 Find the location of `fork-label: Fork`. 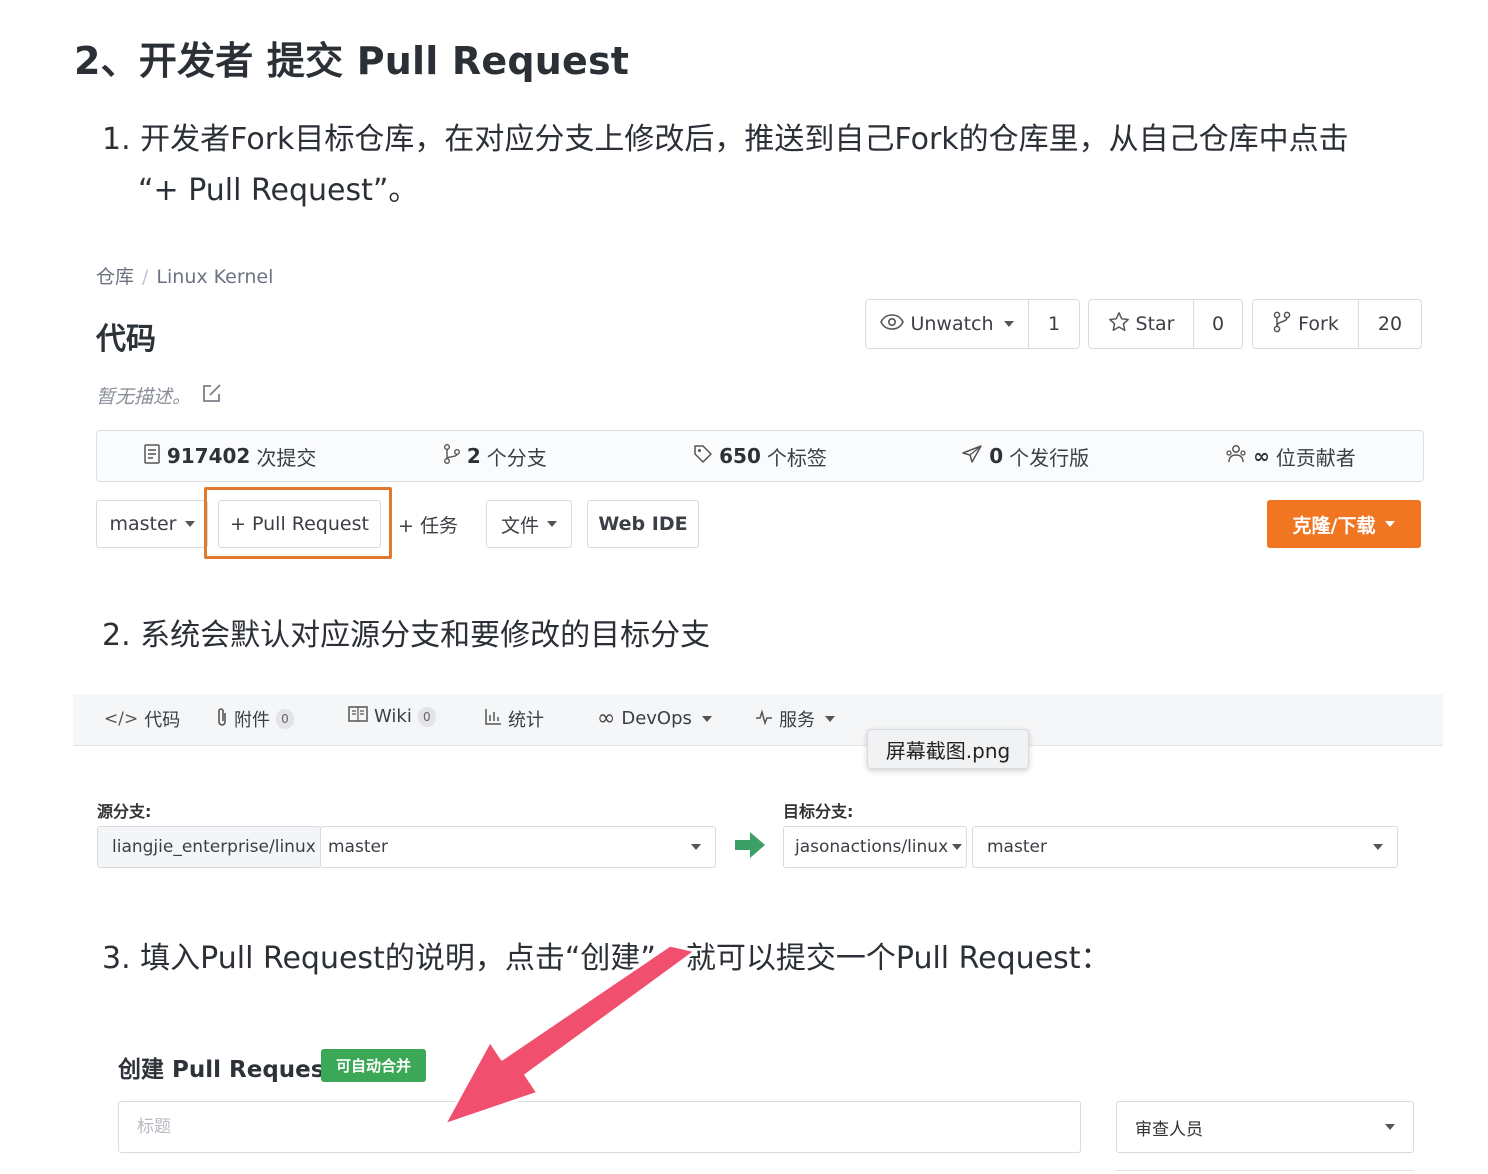

fork-label: Fork is located at coordinates (1318, 324).